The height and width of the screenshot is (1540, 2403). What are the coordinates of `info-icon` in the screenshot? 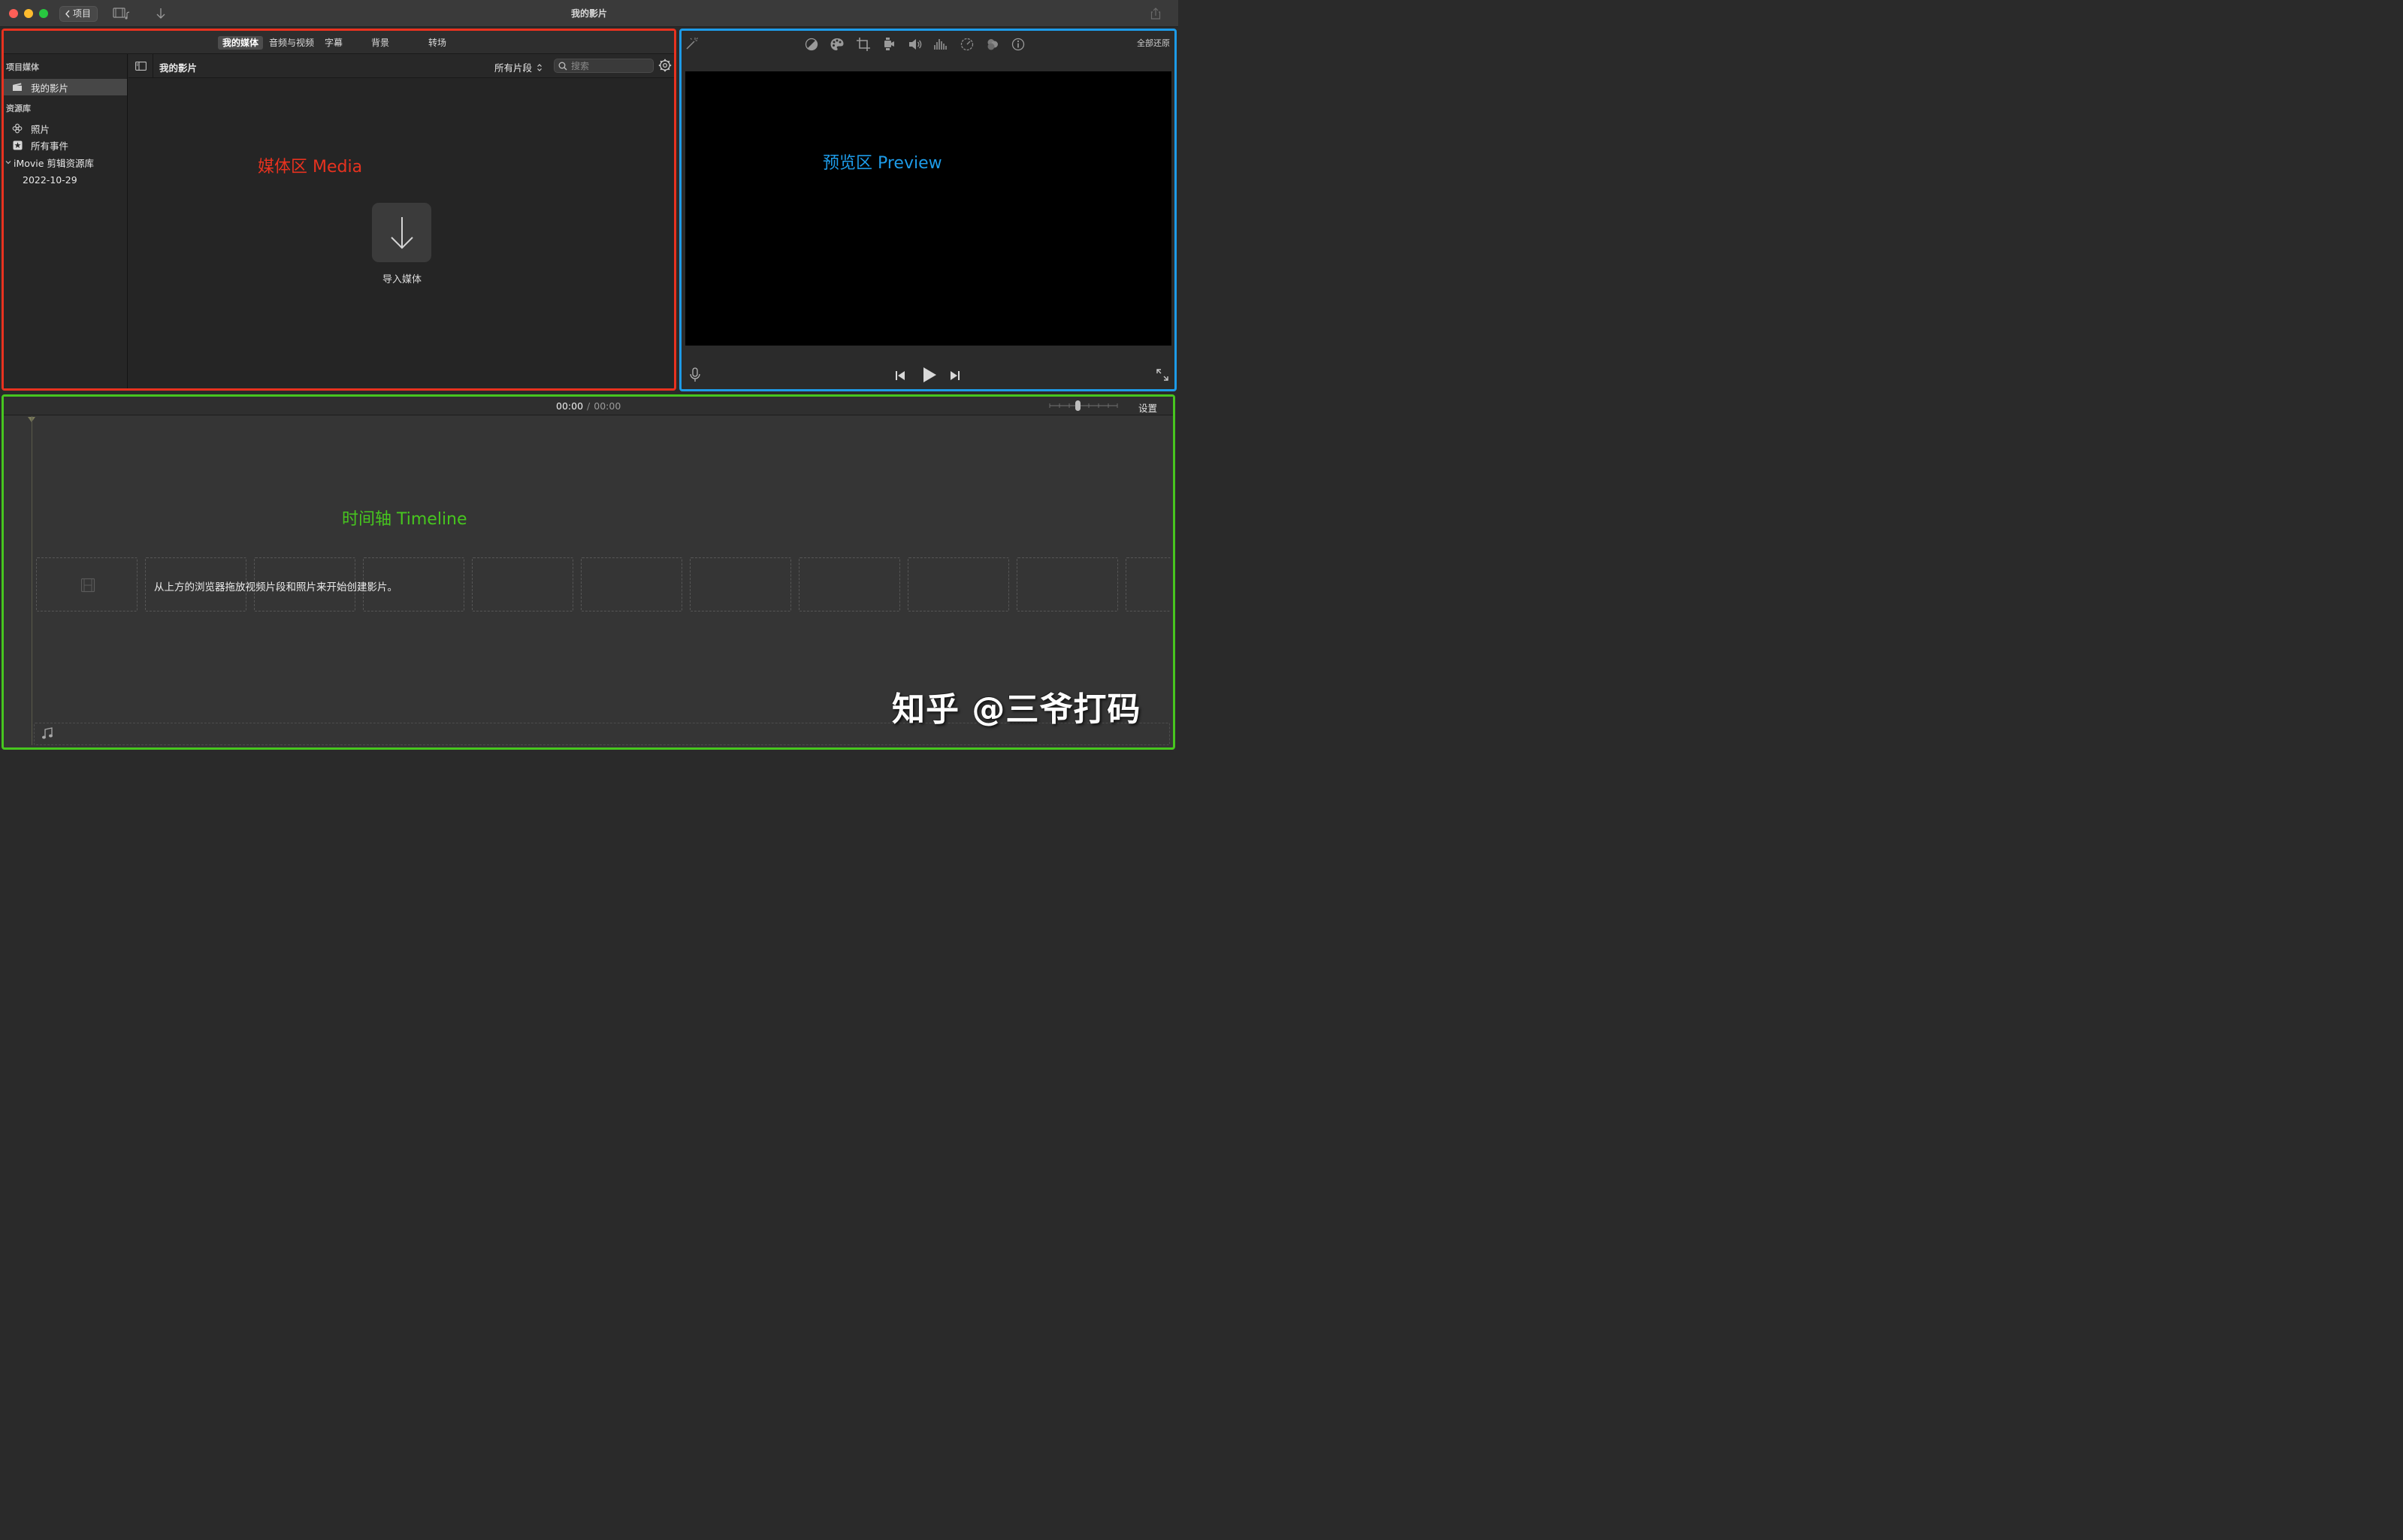 It's located at (1018, 44).